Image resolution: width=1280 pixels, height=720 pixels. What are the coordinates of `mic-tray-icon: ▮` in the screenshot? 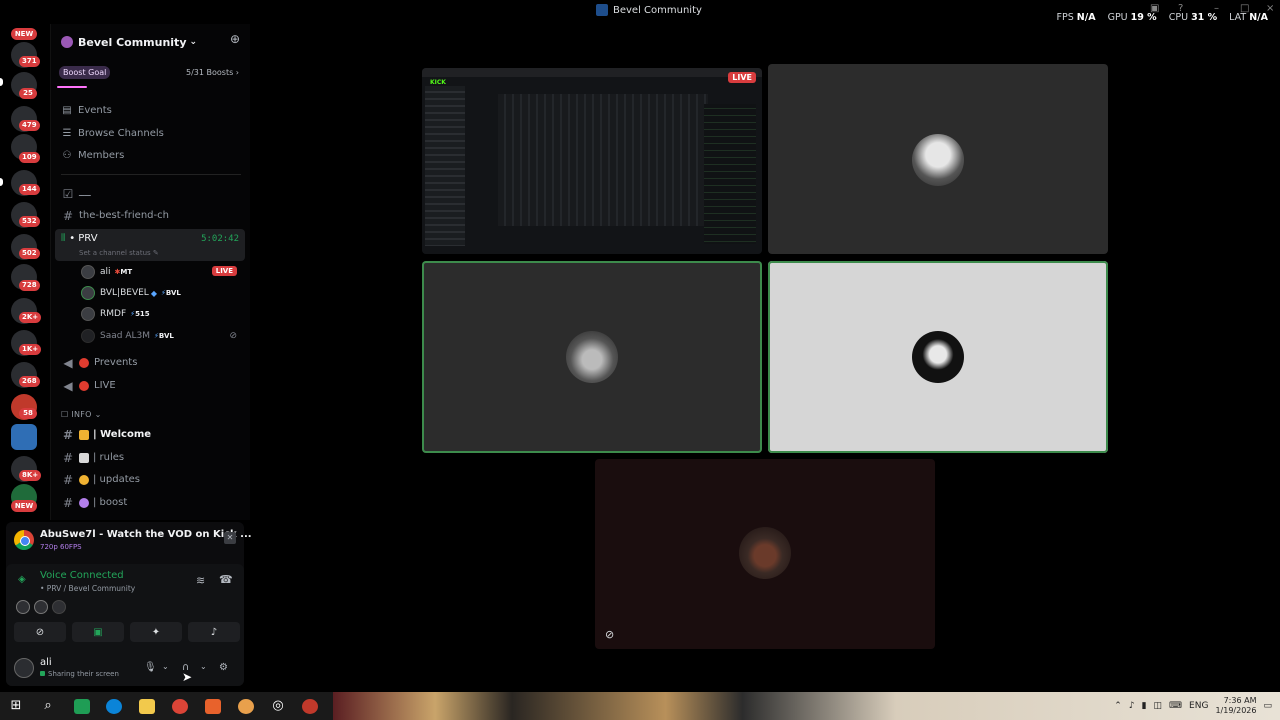 It's located at (1144, 706).